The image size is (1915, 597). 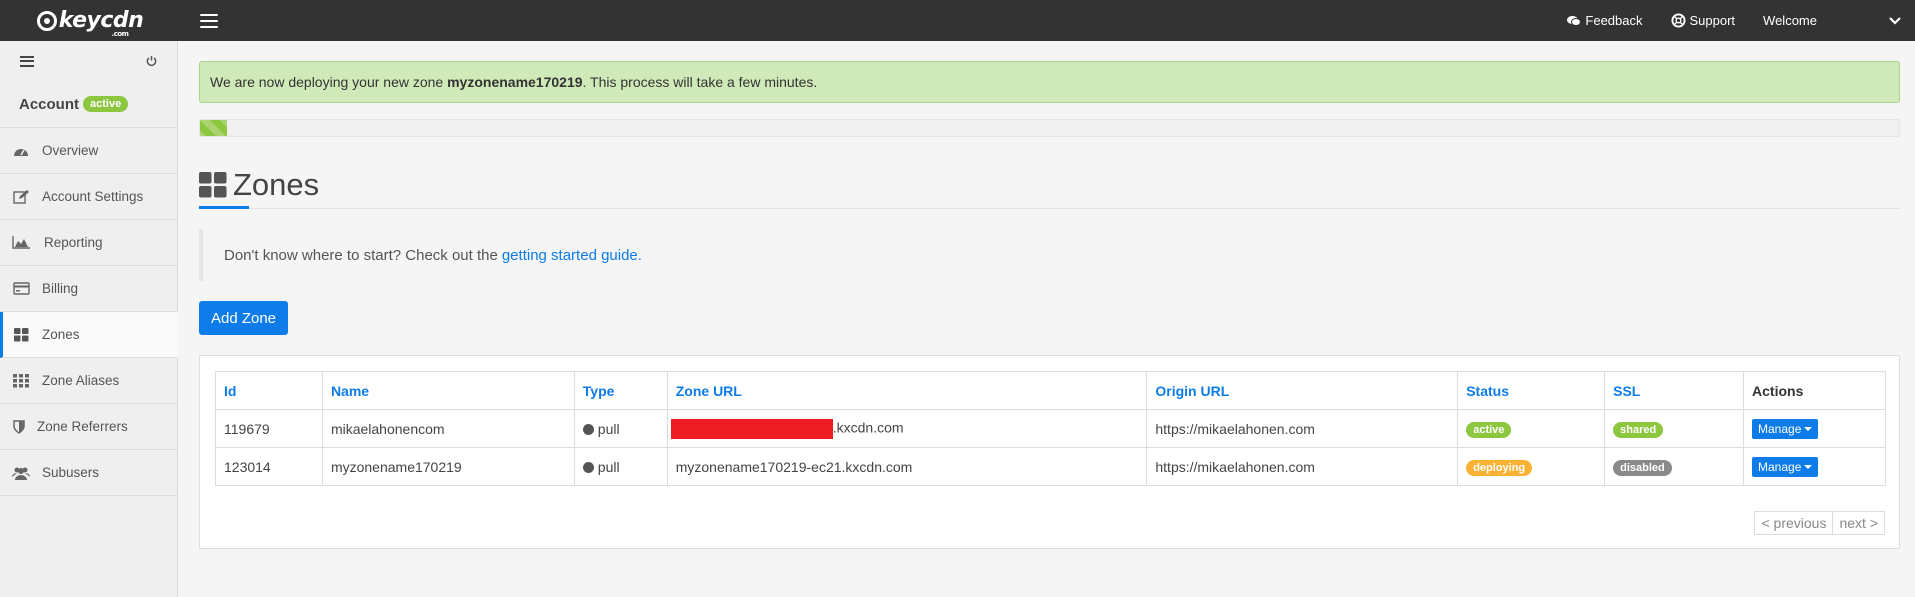 I want to click on welcome-menu: Welcome, so click(x=1790, y=20).